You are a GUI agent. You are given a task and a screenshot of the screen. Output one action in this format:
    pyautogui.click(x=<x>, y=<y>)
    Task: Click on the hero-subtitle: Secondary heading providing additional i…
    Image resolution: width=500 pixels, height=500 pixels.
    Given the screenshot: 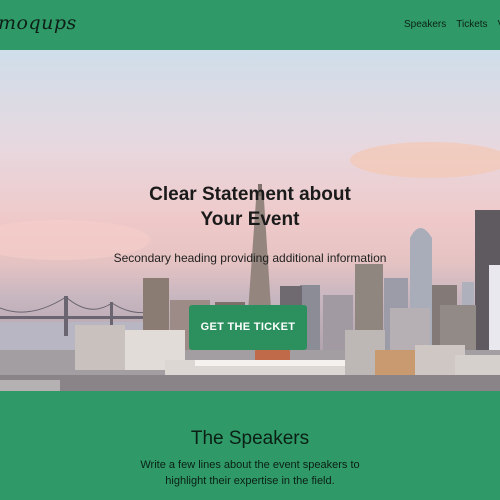 What is the action you would take?
    pyautogui.click(x=250, y=258)
    